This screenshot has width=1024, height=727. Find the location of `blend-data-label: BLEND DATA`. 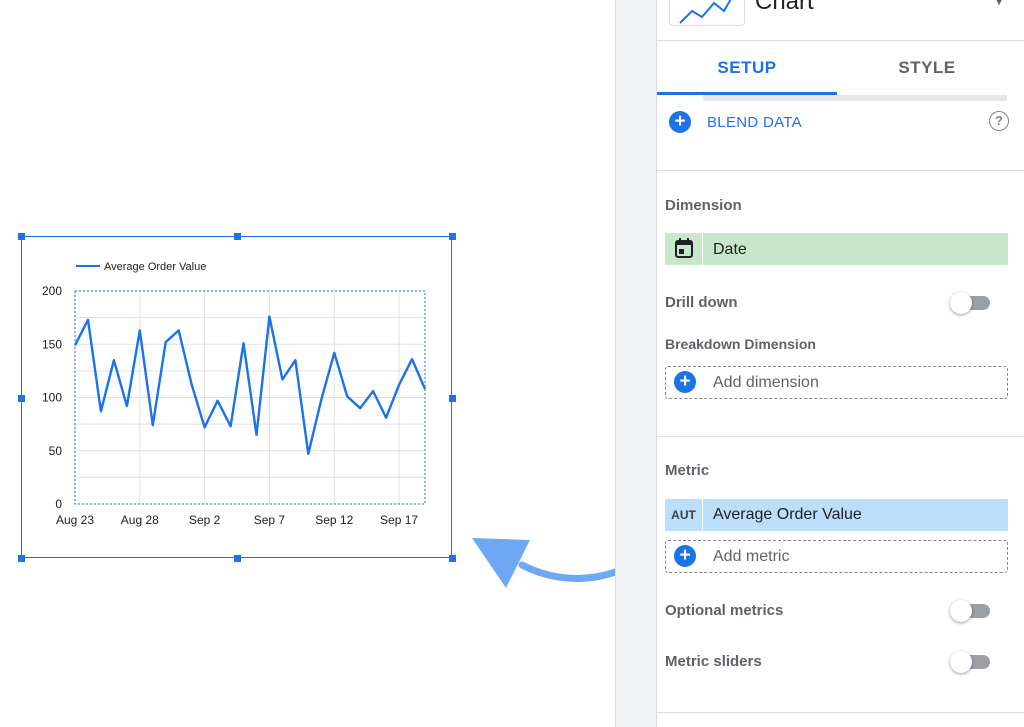

blend-data-label: BLEND DATA is located at coordinates (754, 122).